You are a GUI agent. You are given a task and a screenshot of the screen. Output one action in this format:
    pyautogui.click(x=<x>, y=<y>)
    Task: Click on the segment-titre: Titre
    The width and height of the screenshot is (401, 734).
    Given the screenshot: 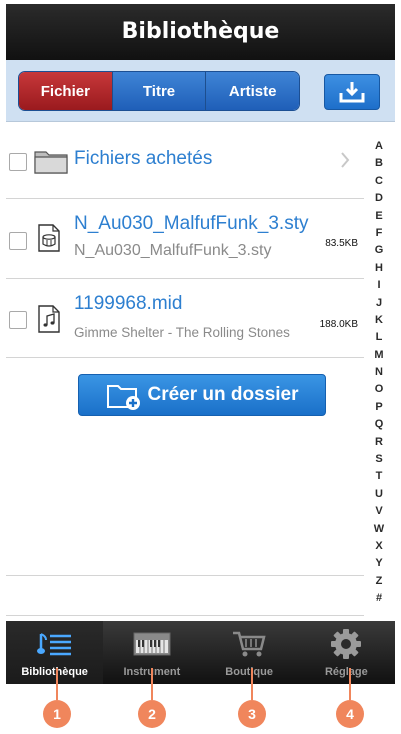 What is the action you would take?
    pyautogui.click(x=158, y=91)
    